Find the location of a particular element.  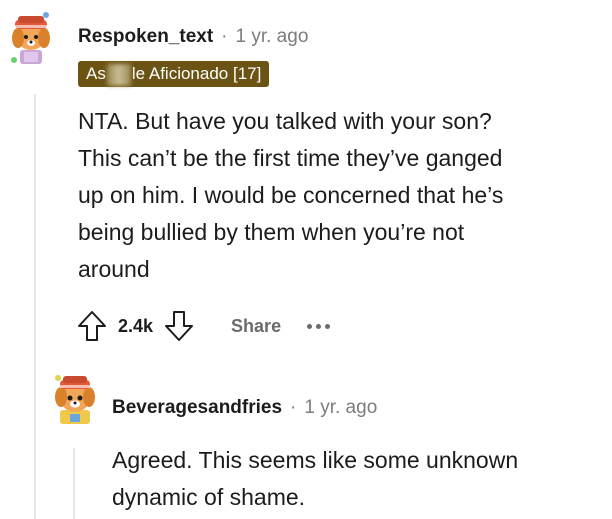

user-flair: As le Aficionado [17] is located at coordinates (174, 74).